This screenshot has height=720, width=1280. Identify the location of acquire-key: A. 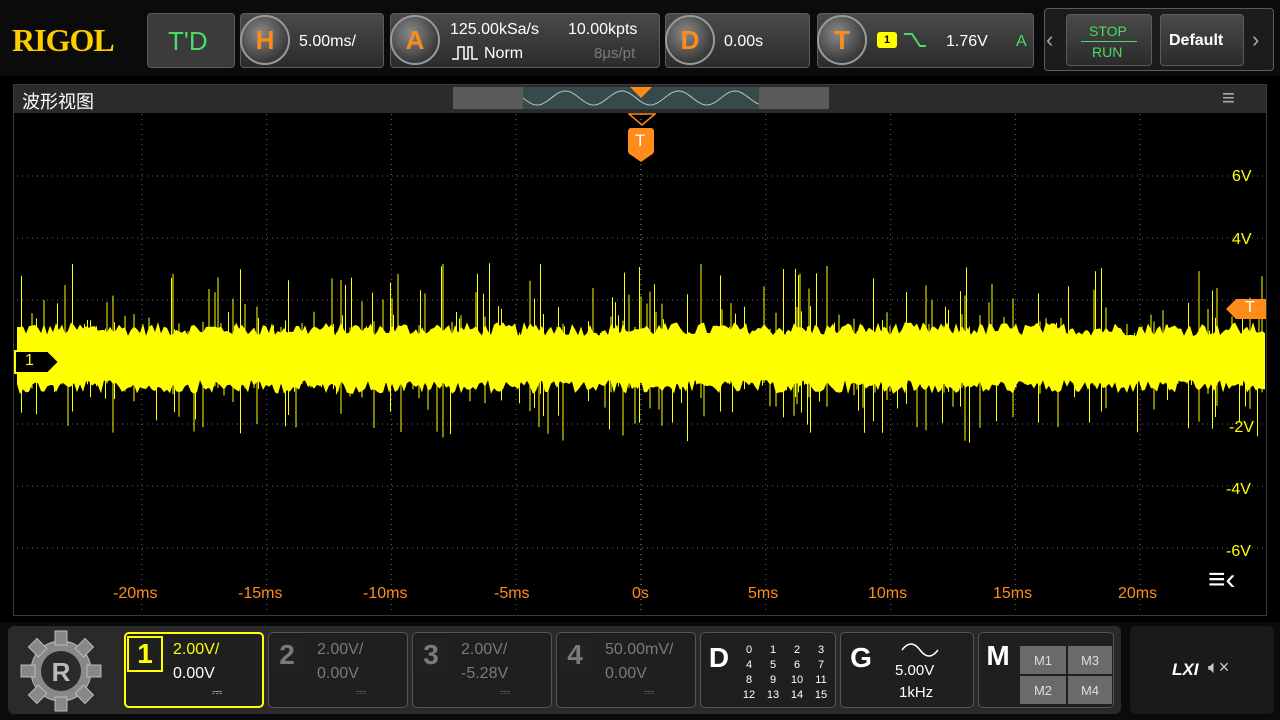
(415, 40).